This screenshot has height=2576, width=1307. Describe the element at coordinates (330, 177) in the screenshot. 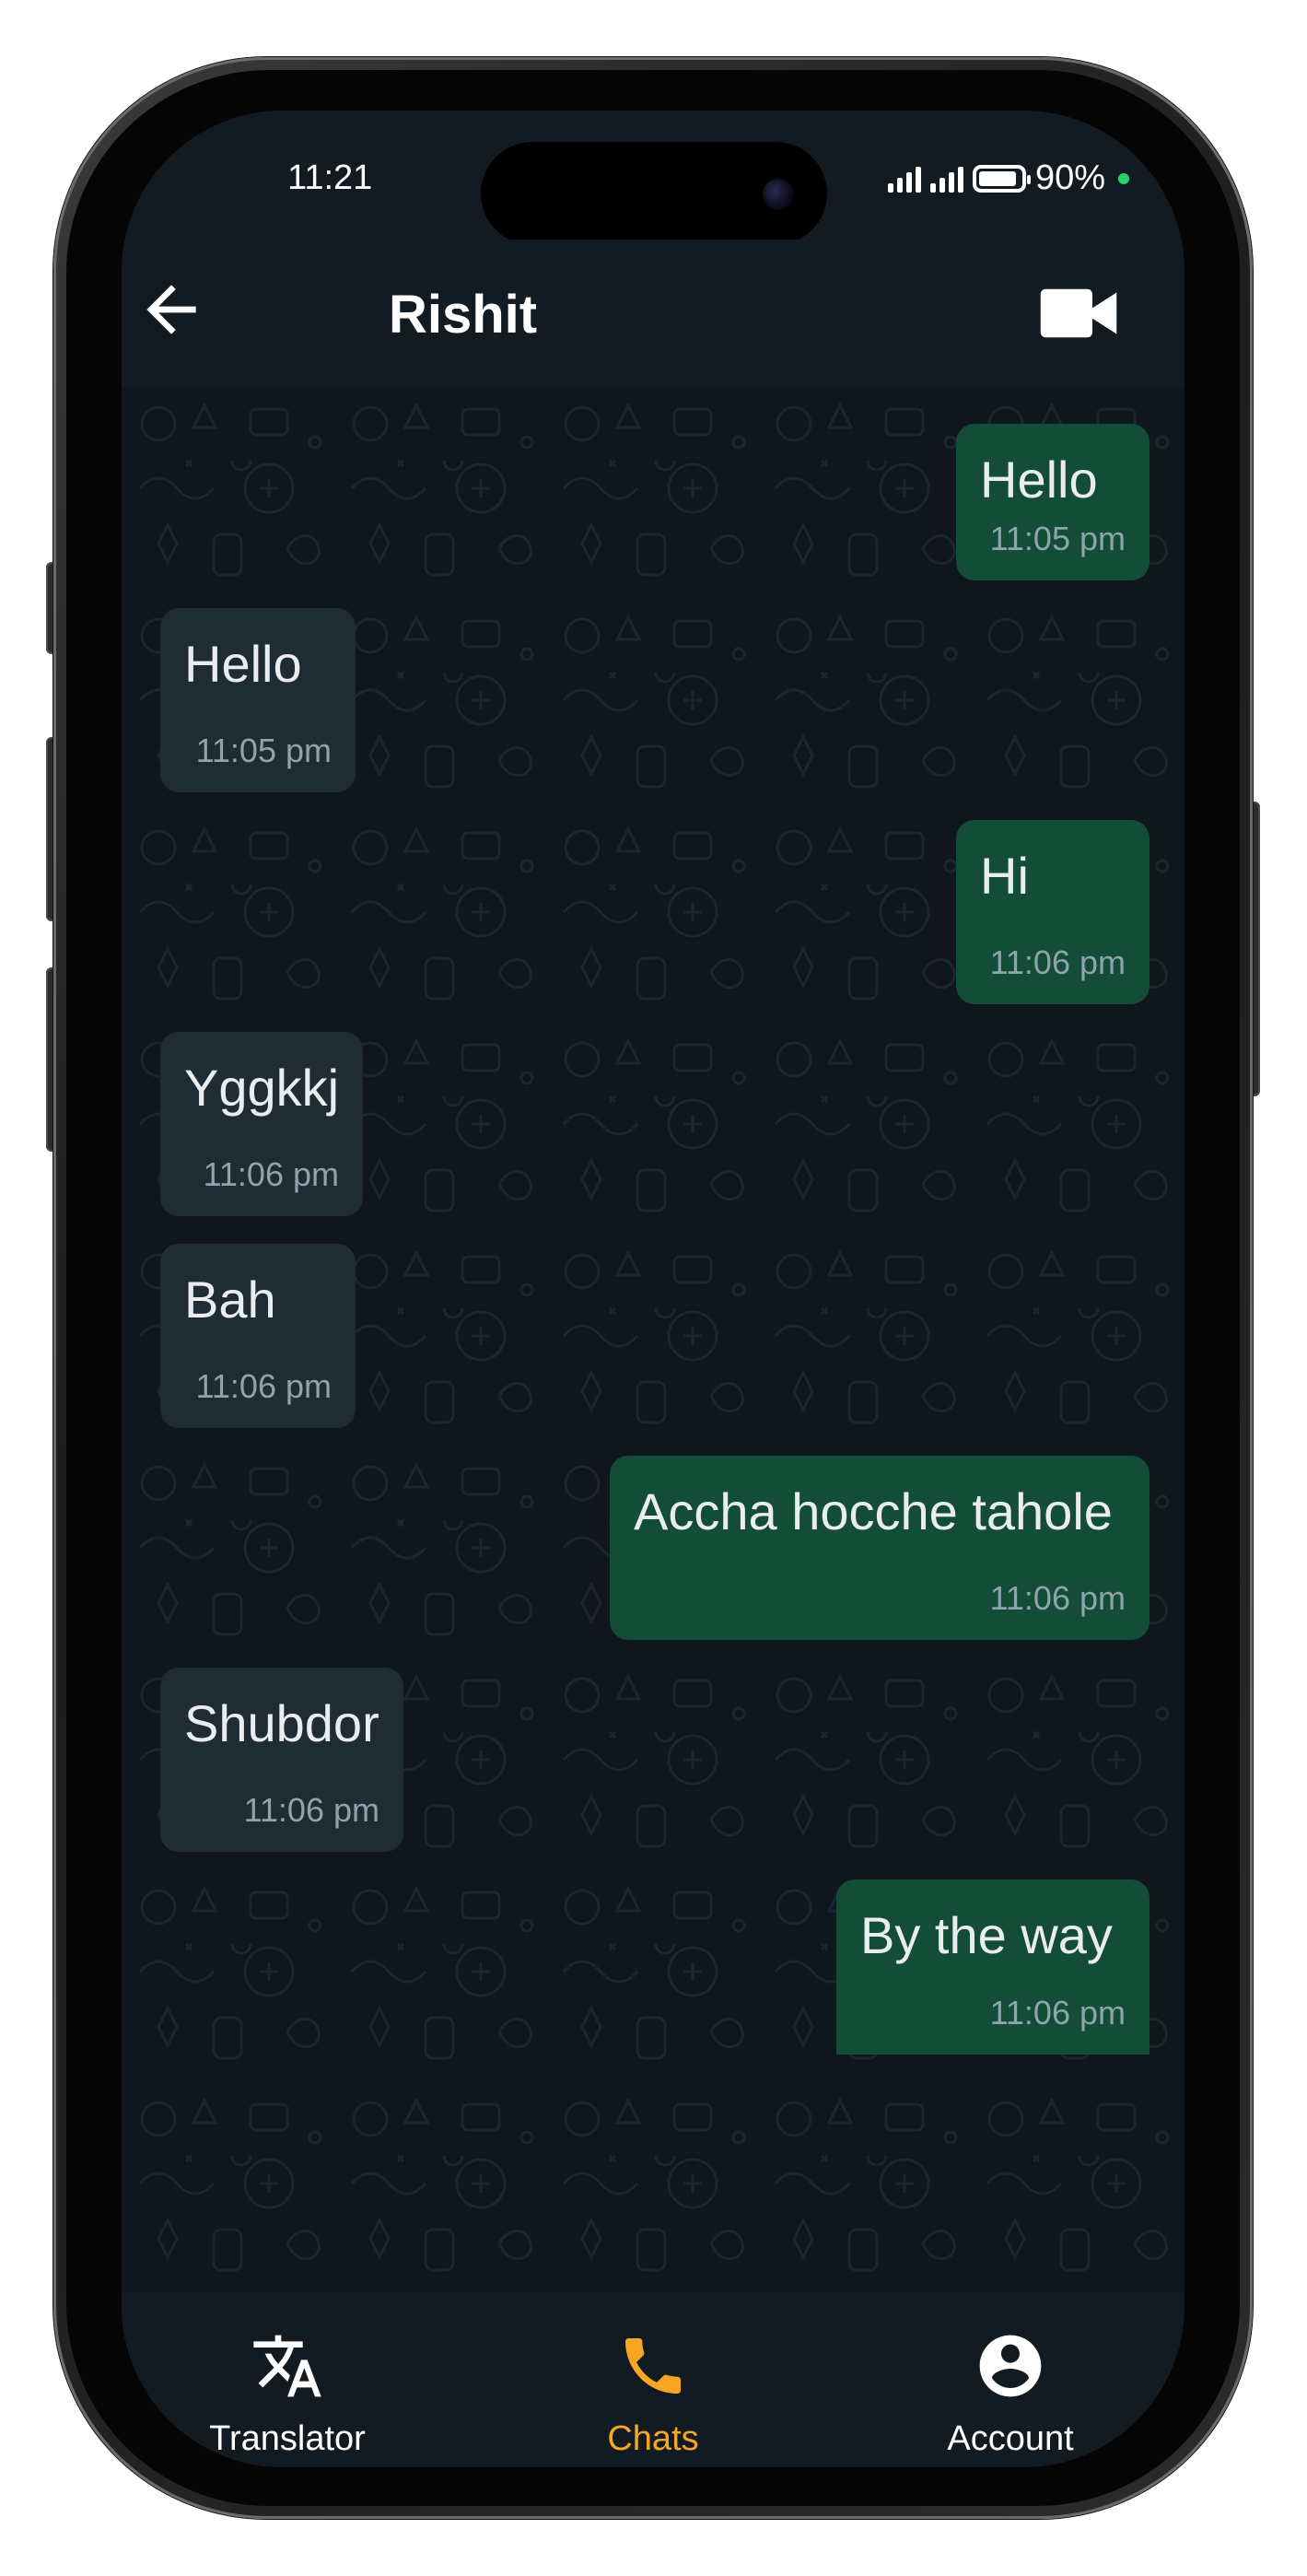

I see `status-time: 11:21` at that location.